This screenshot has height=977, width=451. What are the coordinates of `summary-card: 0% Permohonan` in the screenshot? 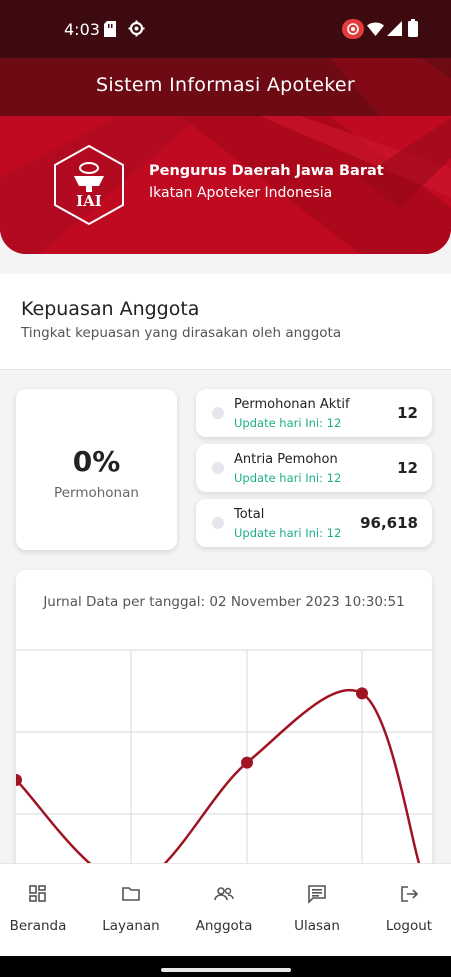 It's located at (96, 469).